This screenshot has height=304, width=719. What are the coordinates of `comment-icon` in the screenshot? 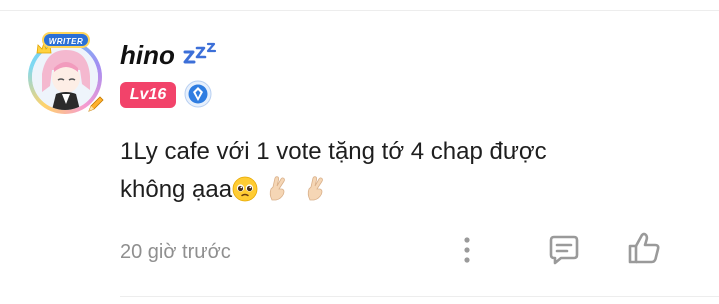 It's located at (564, 250).